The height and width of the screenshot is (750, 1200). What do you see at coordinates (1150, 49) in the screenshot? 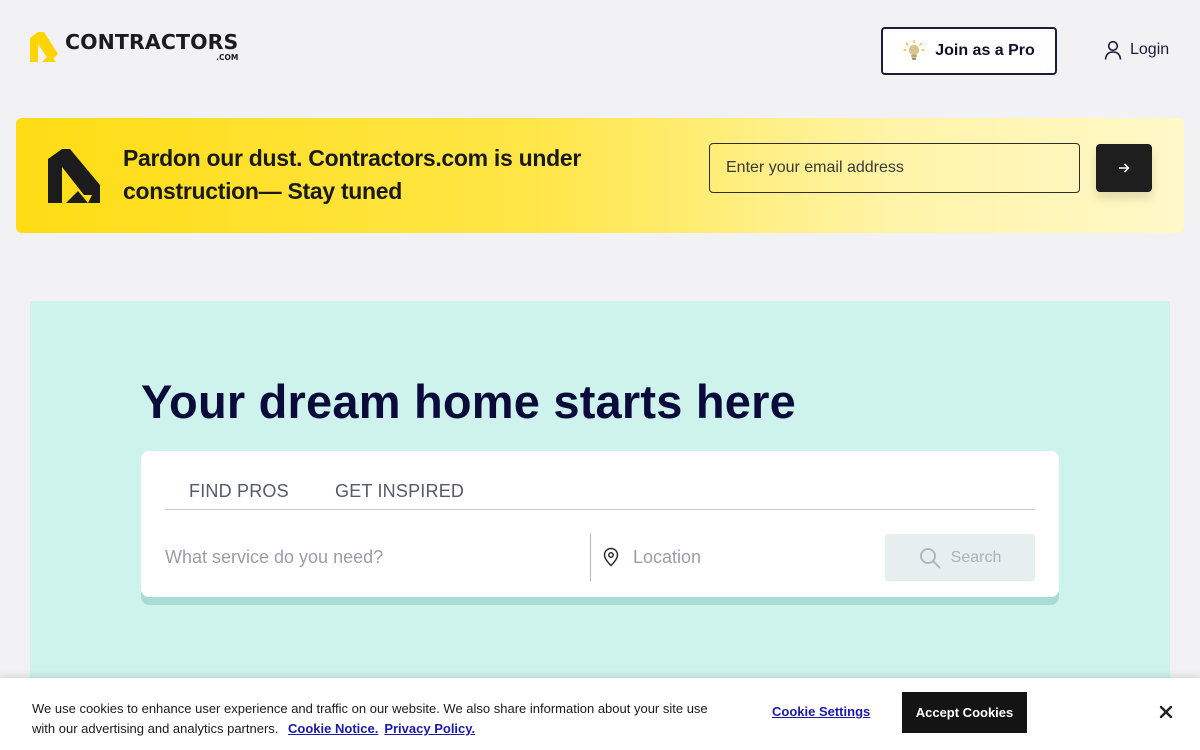
I see `login-label: Login` at bounding box center [1150, 49].